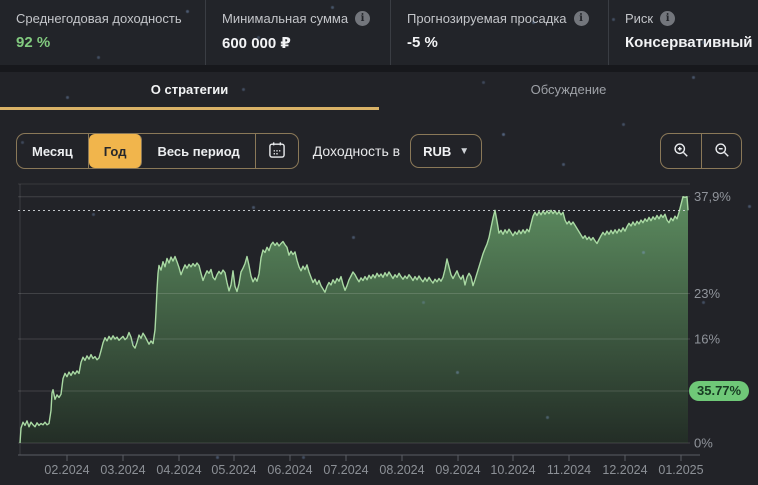 The image size is (758, 485). I want to click on zoom-out-icon, so click(722, 151).